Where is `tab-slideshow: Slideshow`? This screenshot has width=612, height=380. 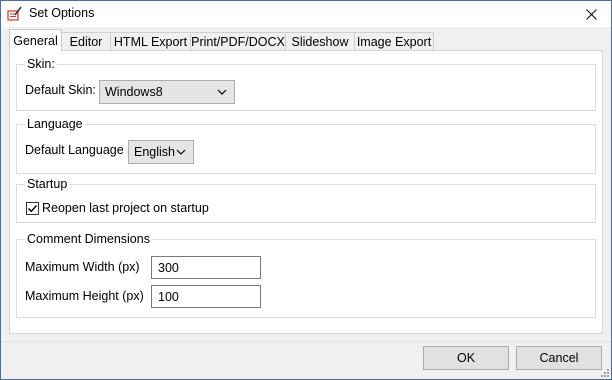
tab-slideshow: Slideshow is located at coordinates (320, 41).